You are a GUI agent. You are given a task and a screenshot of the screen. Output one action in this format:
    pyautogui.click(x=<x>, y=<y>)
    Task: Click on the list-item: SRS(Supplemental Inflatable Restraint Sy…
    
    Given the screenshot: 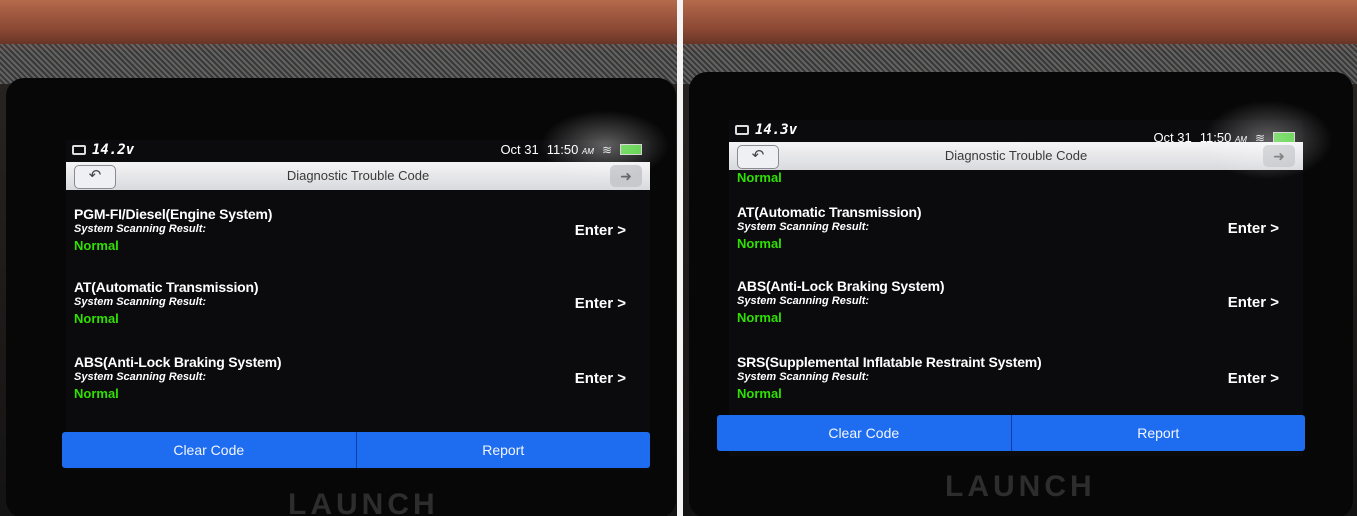 What is the action you would take?
    pyautogui.click(x=1016, y=377)
    